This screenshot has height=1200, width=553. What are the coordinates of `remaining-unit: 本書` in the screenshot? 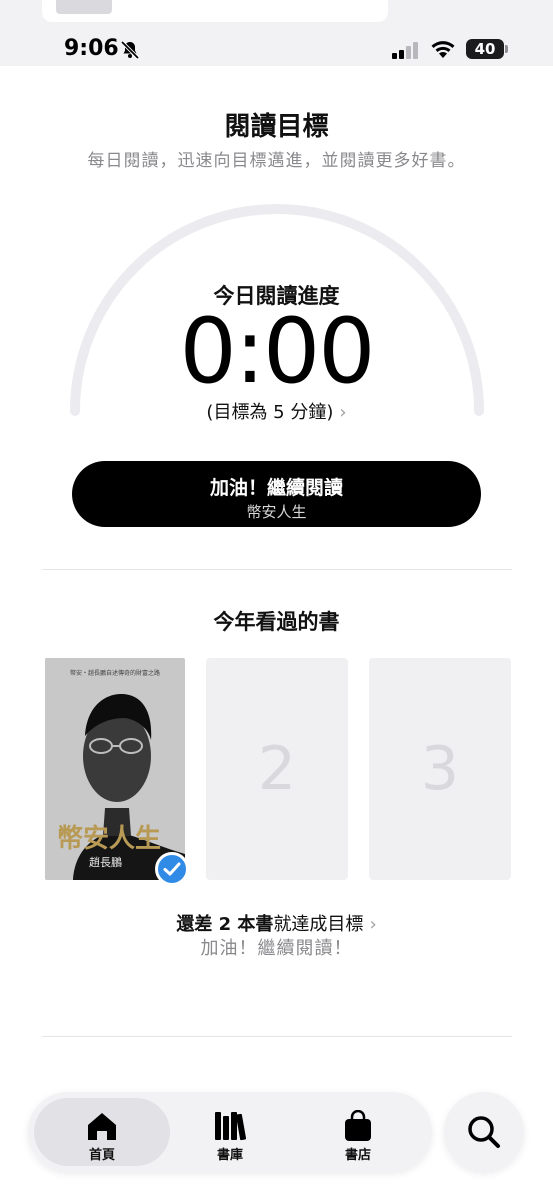 It's located at (252, 924).